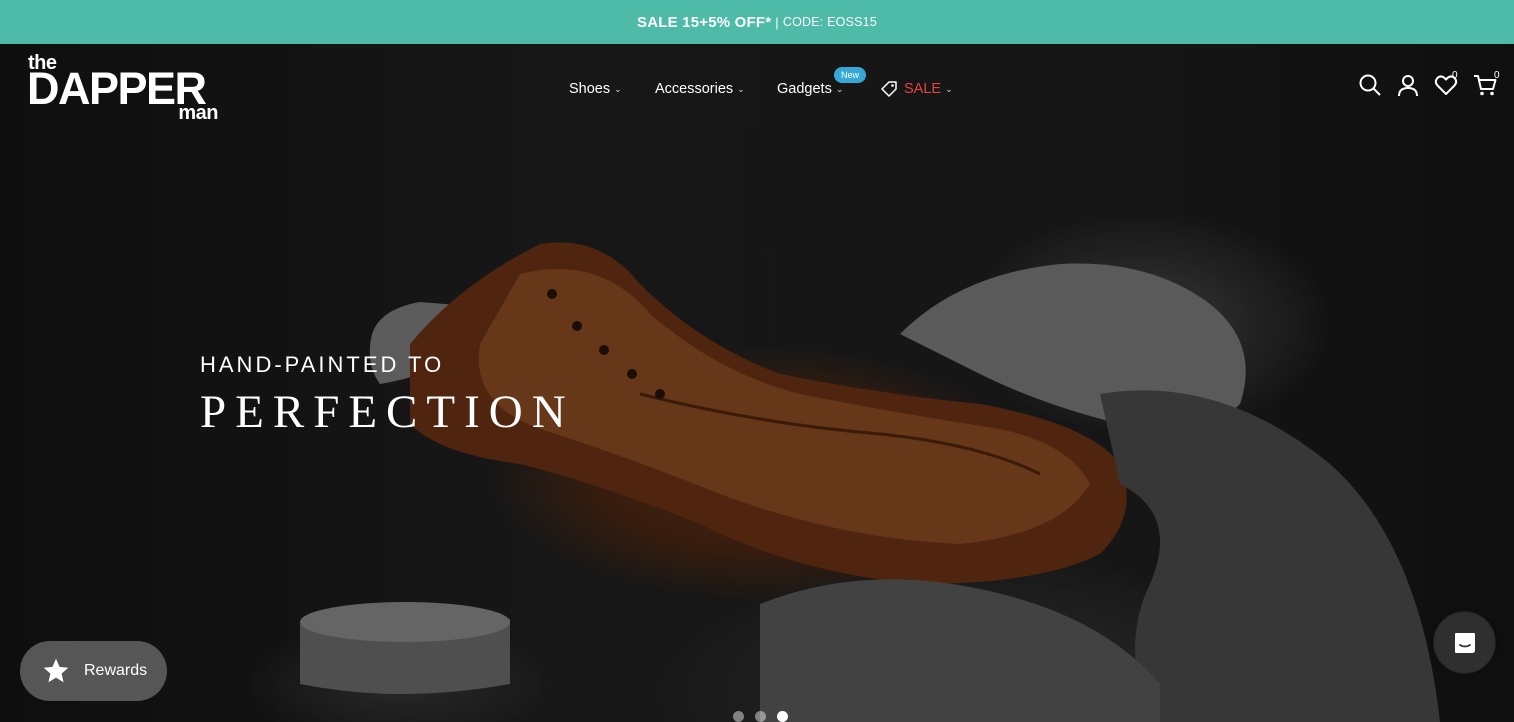 The height and width of the screenshot is (722, 1514). Describe the element at coordinates (889, 89) in the screenshot. I see `price-tag-icon` at that location.